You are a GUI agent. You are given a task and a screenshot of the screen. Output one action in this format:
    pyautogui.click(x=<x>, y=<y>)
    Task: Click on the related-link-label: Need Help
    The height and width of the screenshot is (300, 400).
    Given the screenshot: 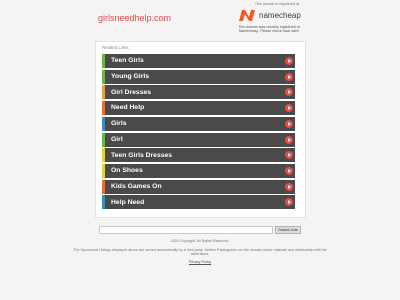 What is the action you would take?
    pyautogui.click(x=128, y=108)
    